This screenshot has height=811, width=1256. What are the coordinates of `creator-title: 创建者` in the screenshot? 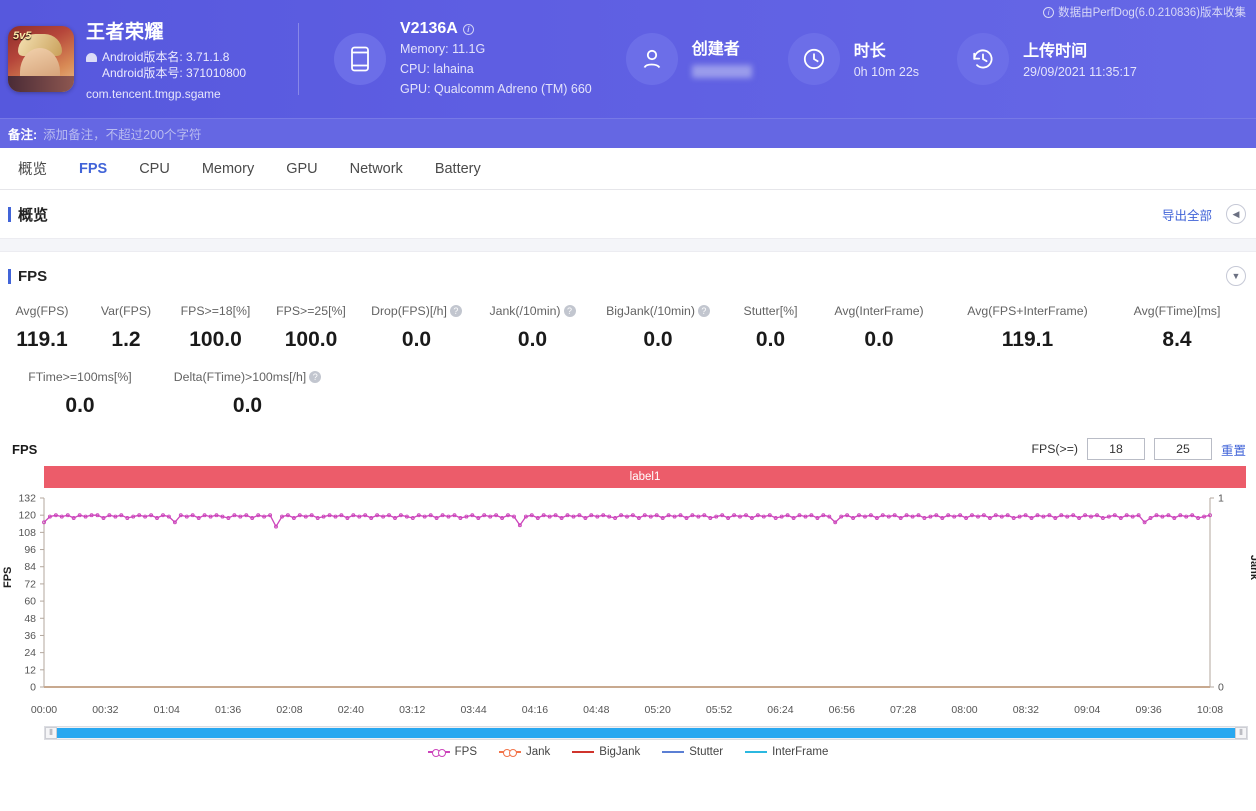 It's located at (715, 49).